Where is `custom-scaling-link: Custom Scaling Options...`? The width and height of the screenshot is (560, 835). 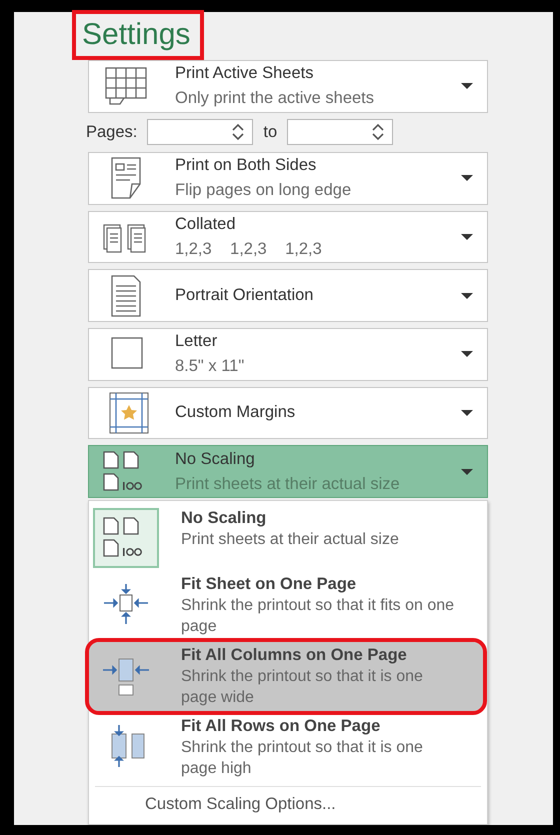 custom-scaling-link: Custom Scaling Options... is located at coordinates (288, 805).